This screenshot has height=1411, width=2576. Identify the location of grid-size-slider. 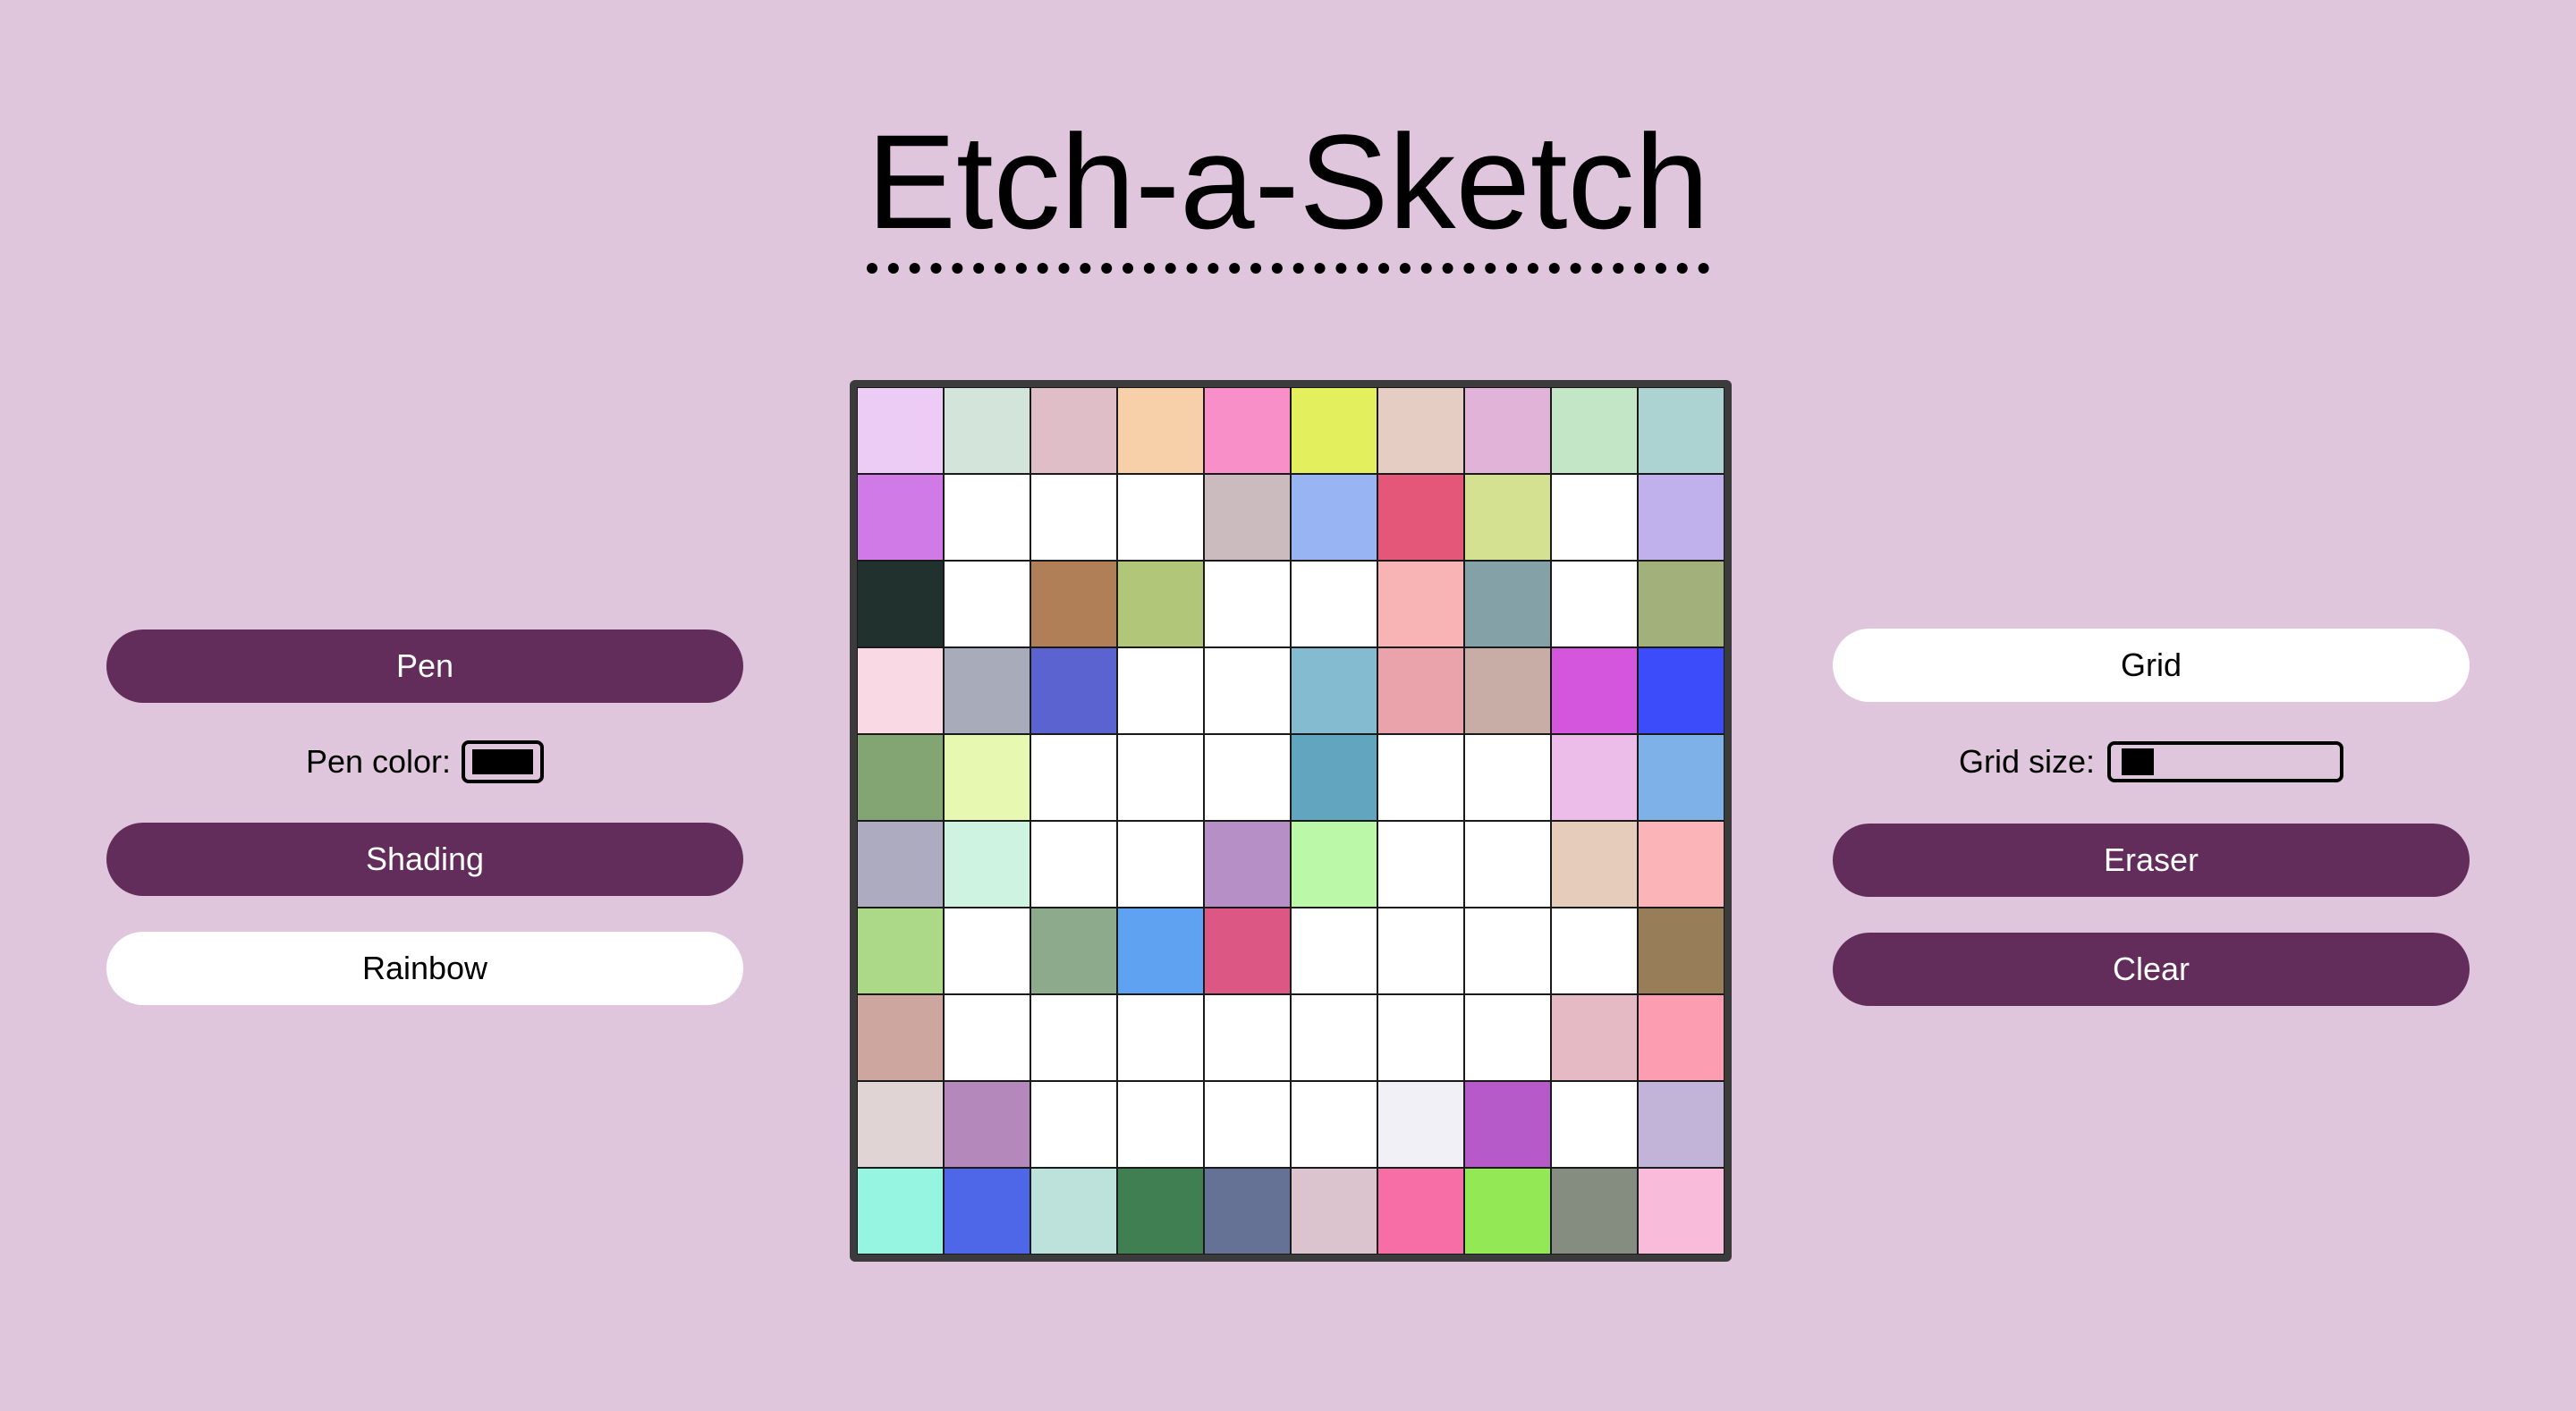
(2225, 761).